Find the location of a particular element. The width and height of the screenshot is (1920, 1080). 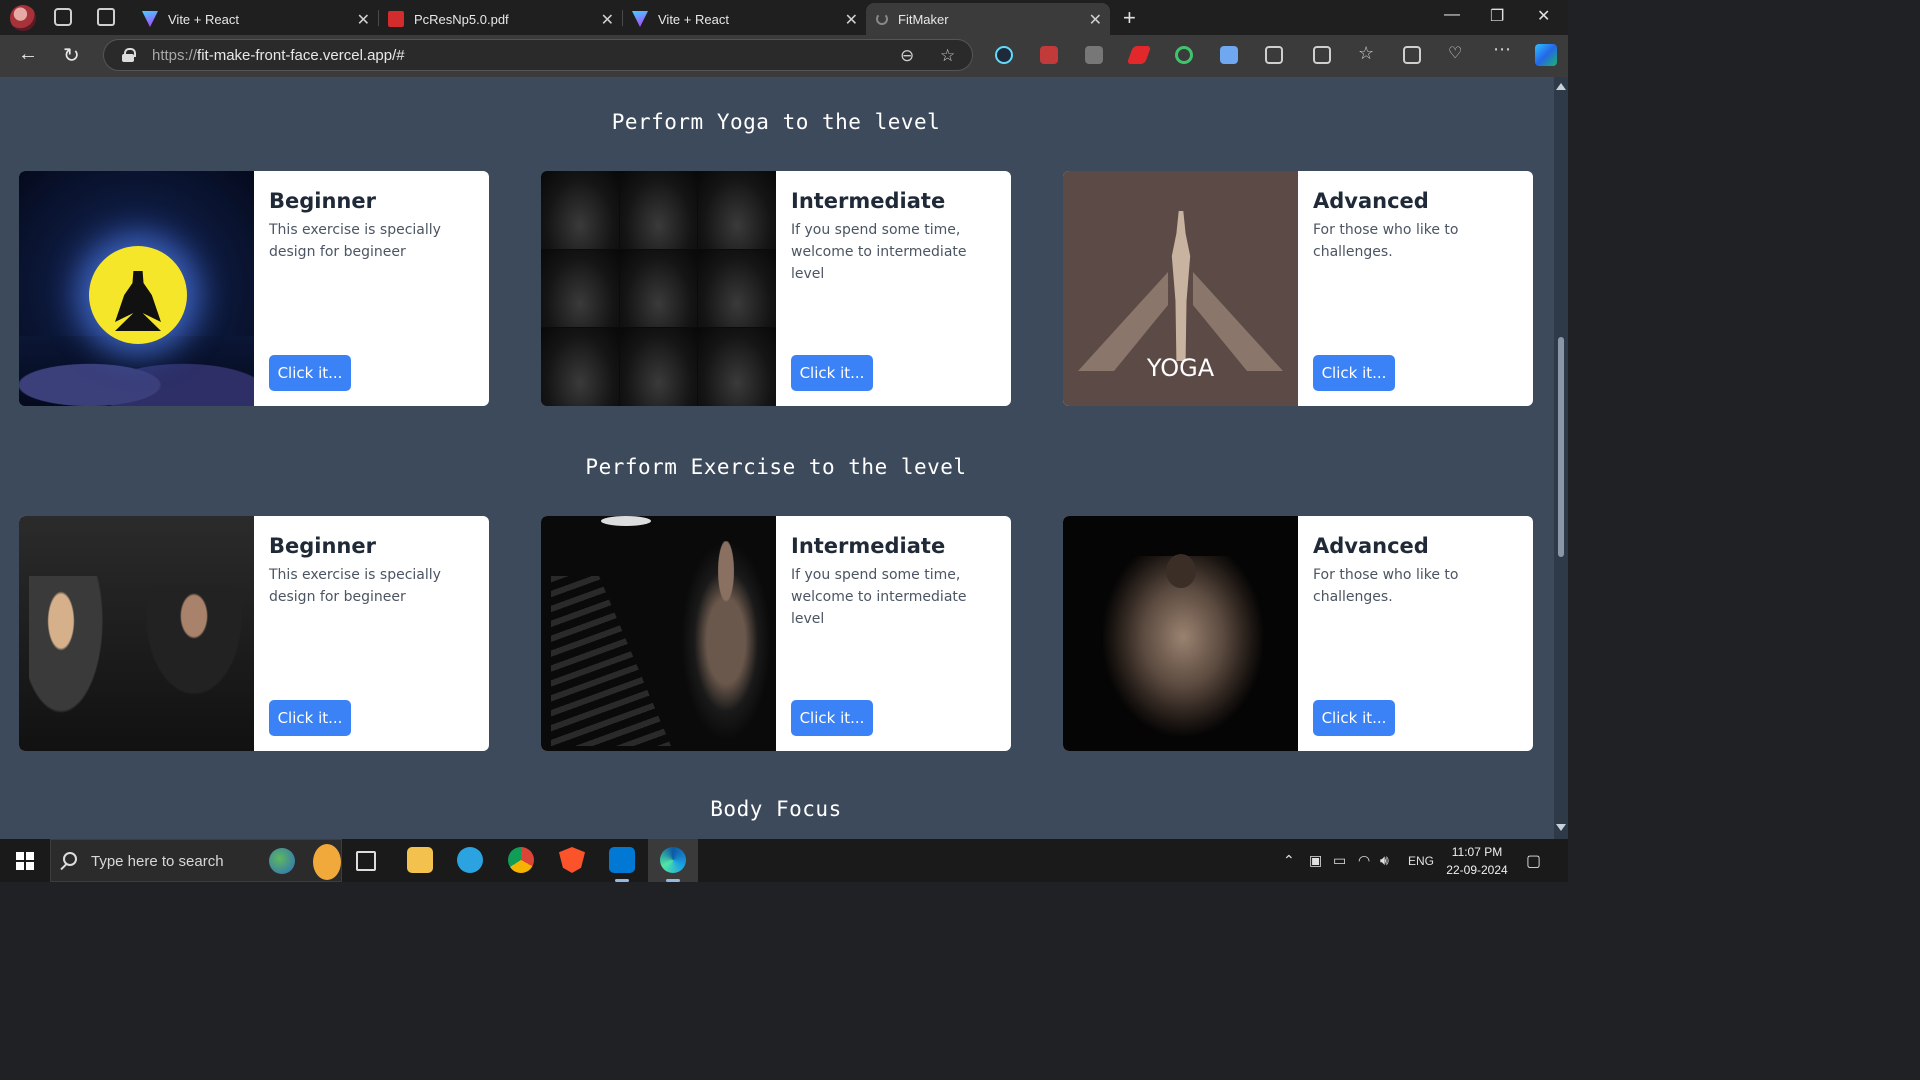

pushup-couple-image is located at coordinates (136, 633).